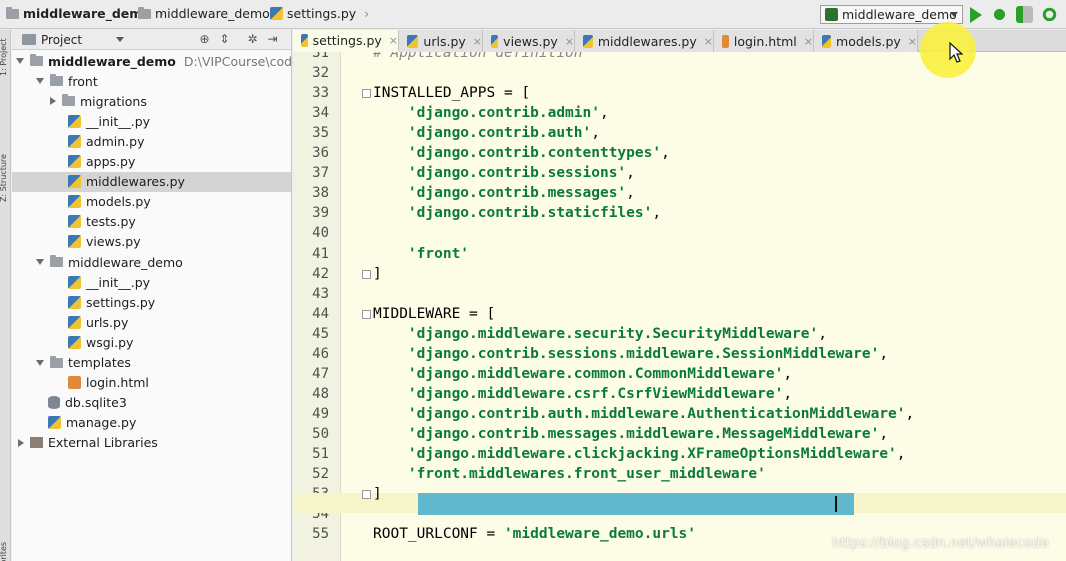  I want to click on tab-login-html: login.html ×, so click(764, 41).